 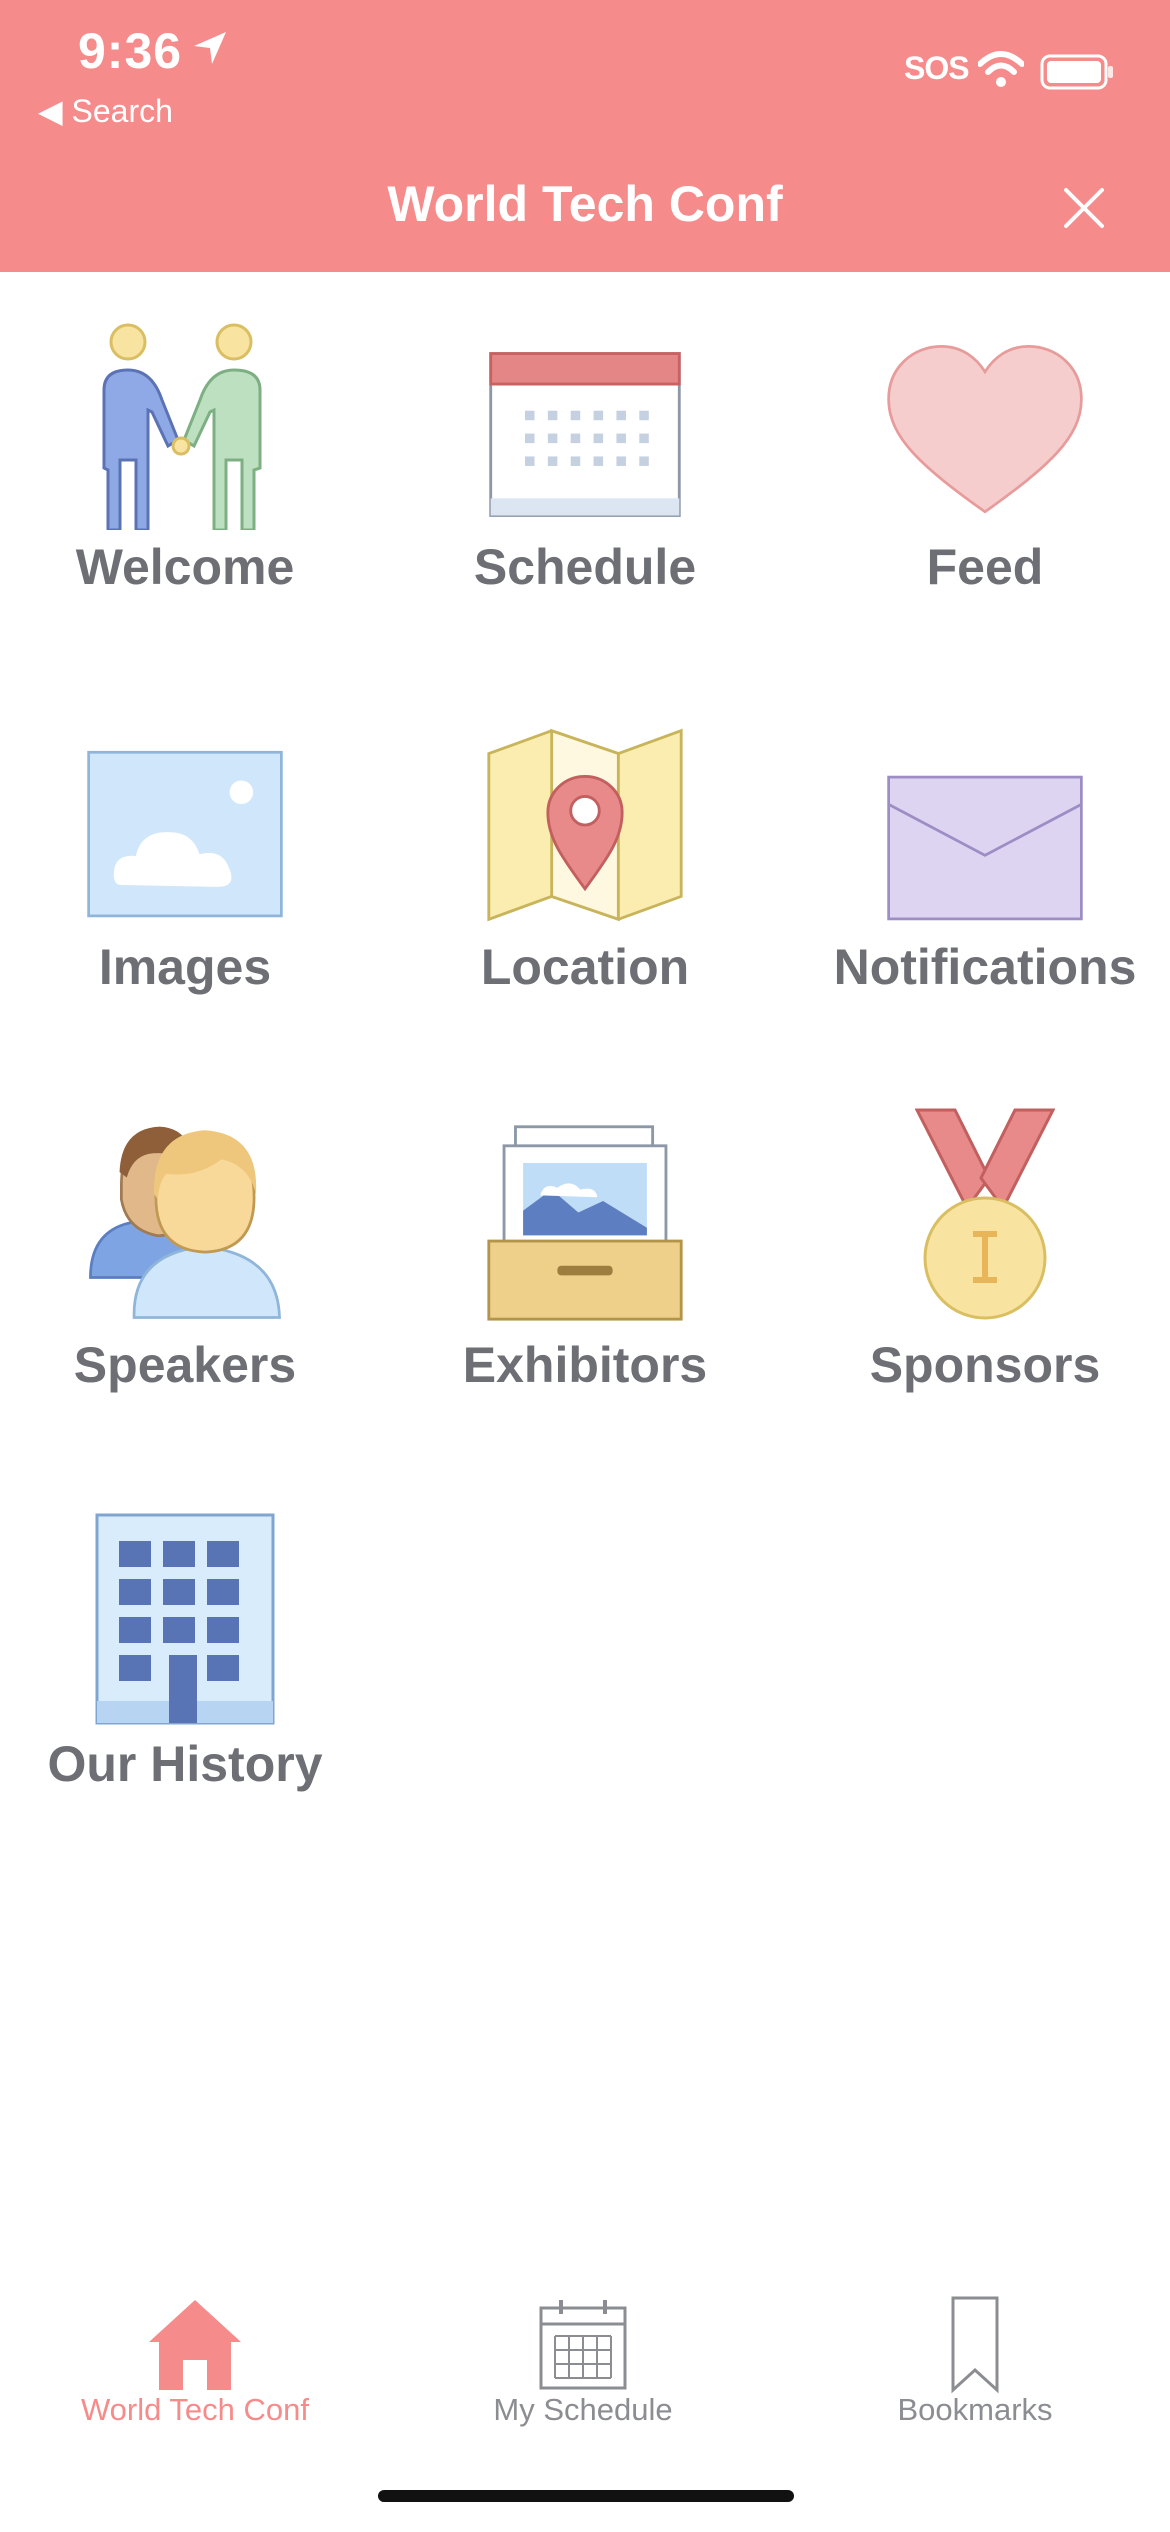 What do you see at coordinates (1001, 69) in the screenshot?
I see `wifi-icon` at bounding box center [1001, 69].